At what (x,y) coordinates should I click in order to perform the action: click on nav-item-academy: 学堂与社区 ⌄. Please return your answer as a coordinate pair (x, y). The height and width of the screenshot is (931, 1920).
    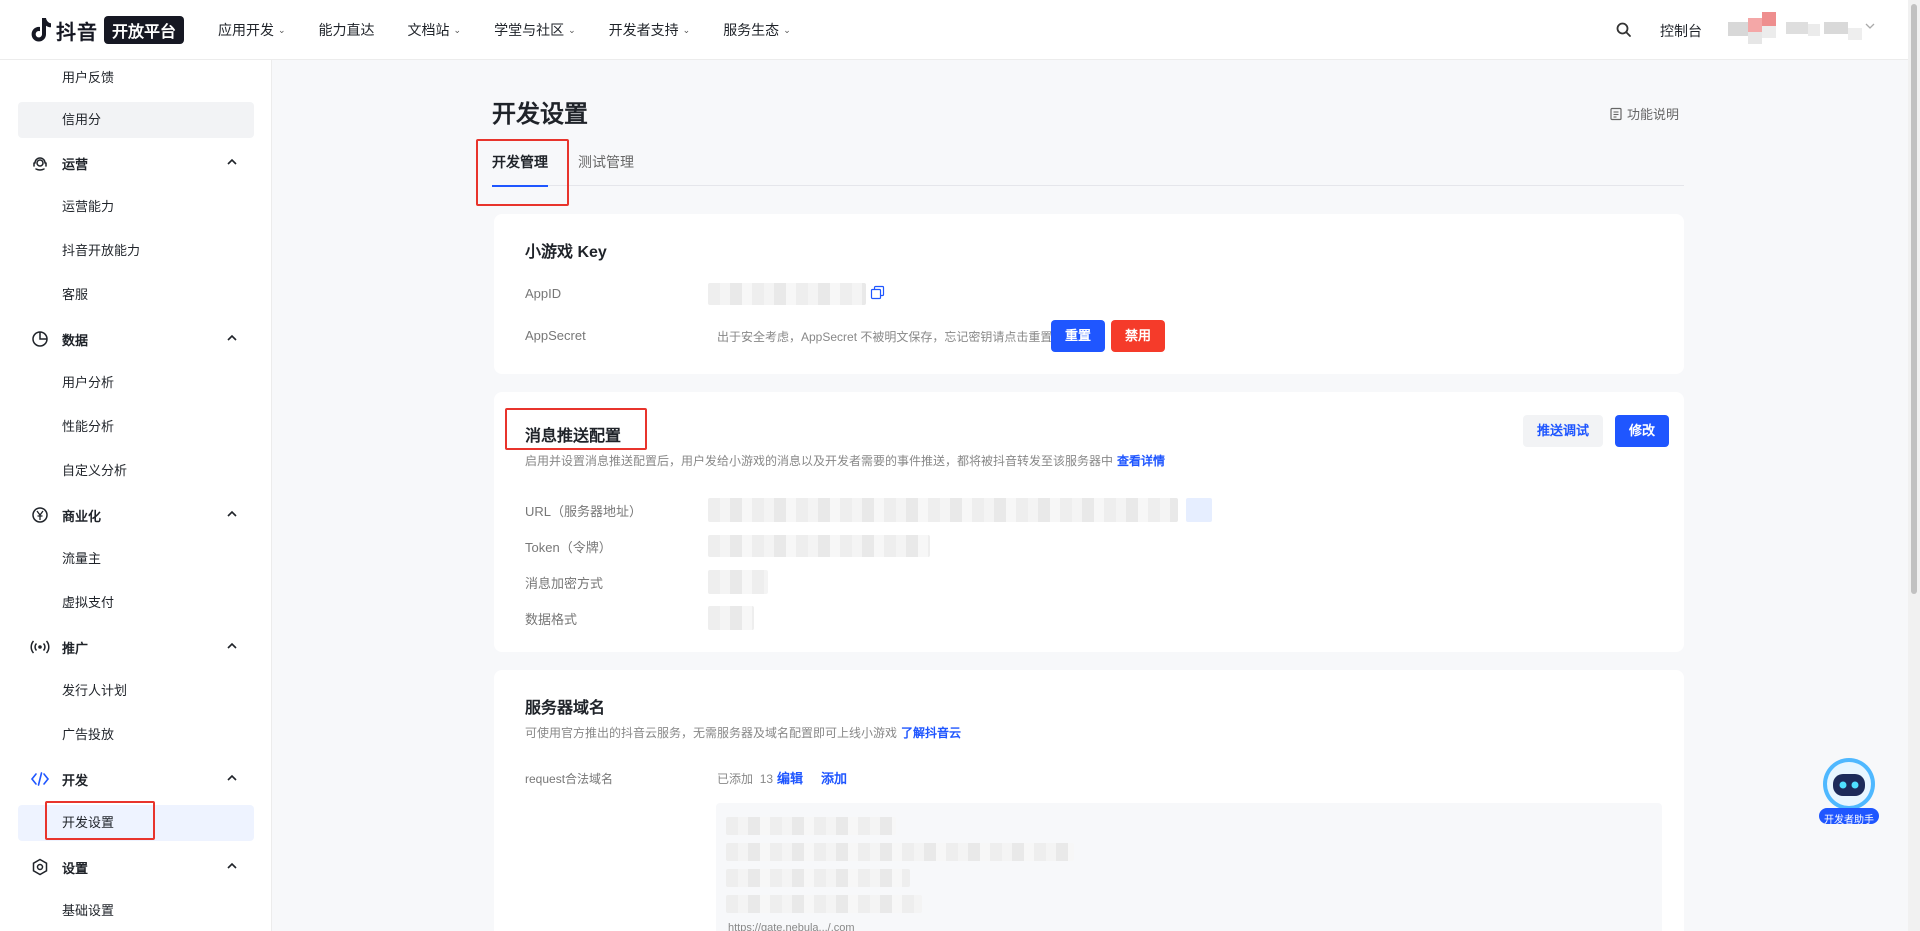
    Looking at the image, I should click on (535, 30).